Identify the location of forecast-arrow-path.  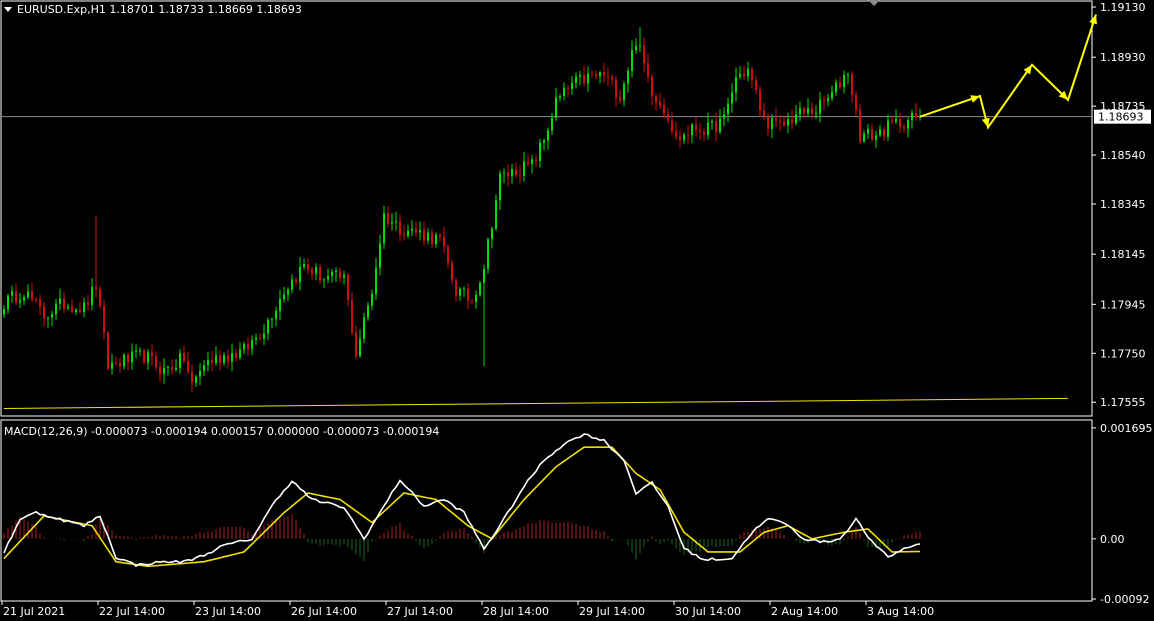
(1008, 72).